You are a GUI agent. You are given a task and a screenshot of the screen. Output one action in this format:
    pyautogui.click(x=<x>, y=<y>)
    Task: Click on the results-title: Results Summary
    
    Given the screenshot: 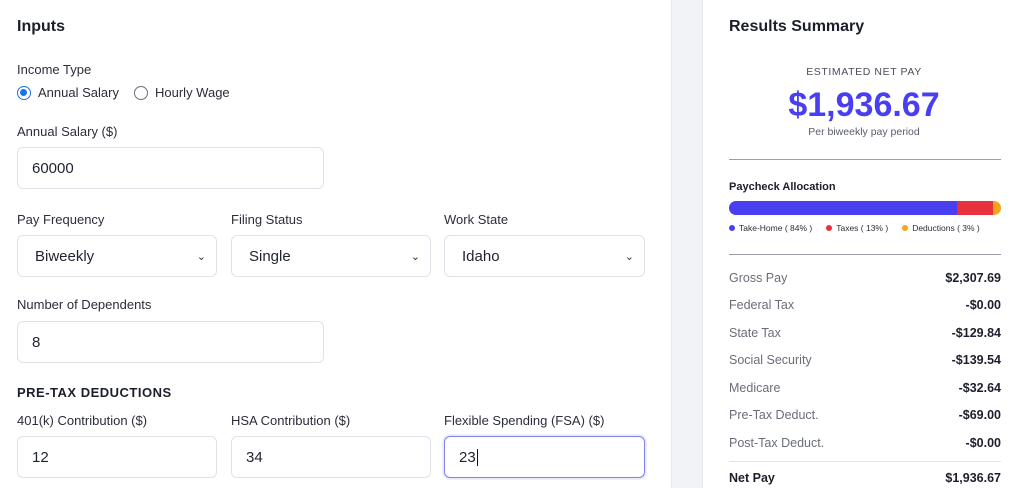 What is the action you would take?
    pyautogui.click(x=797, y=26)
    